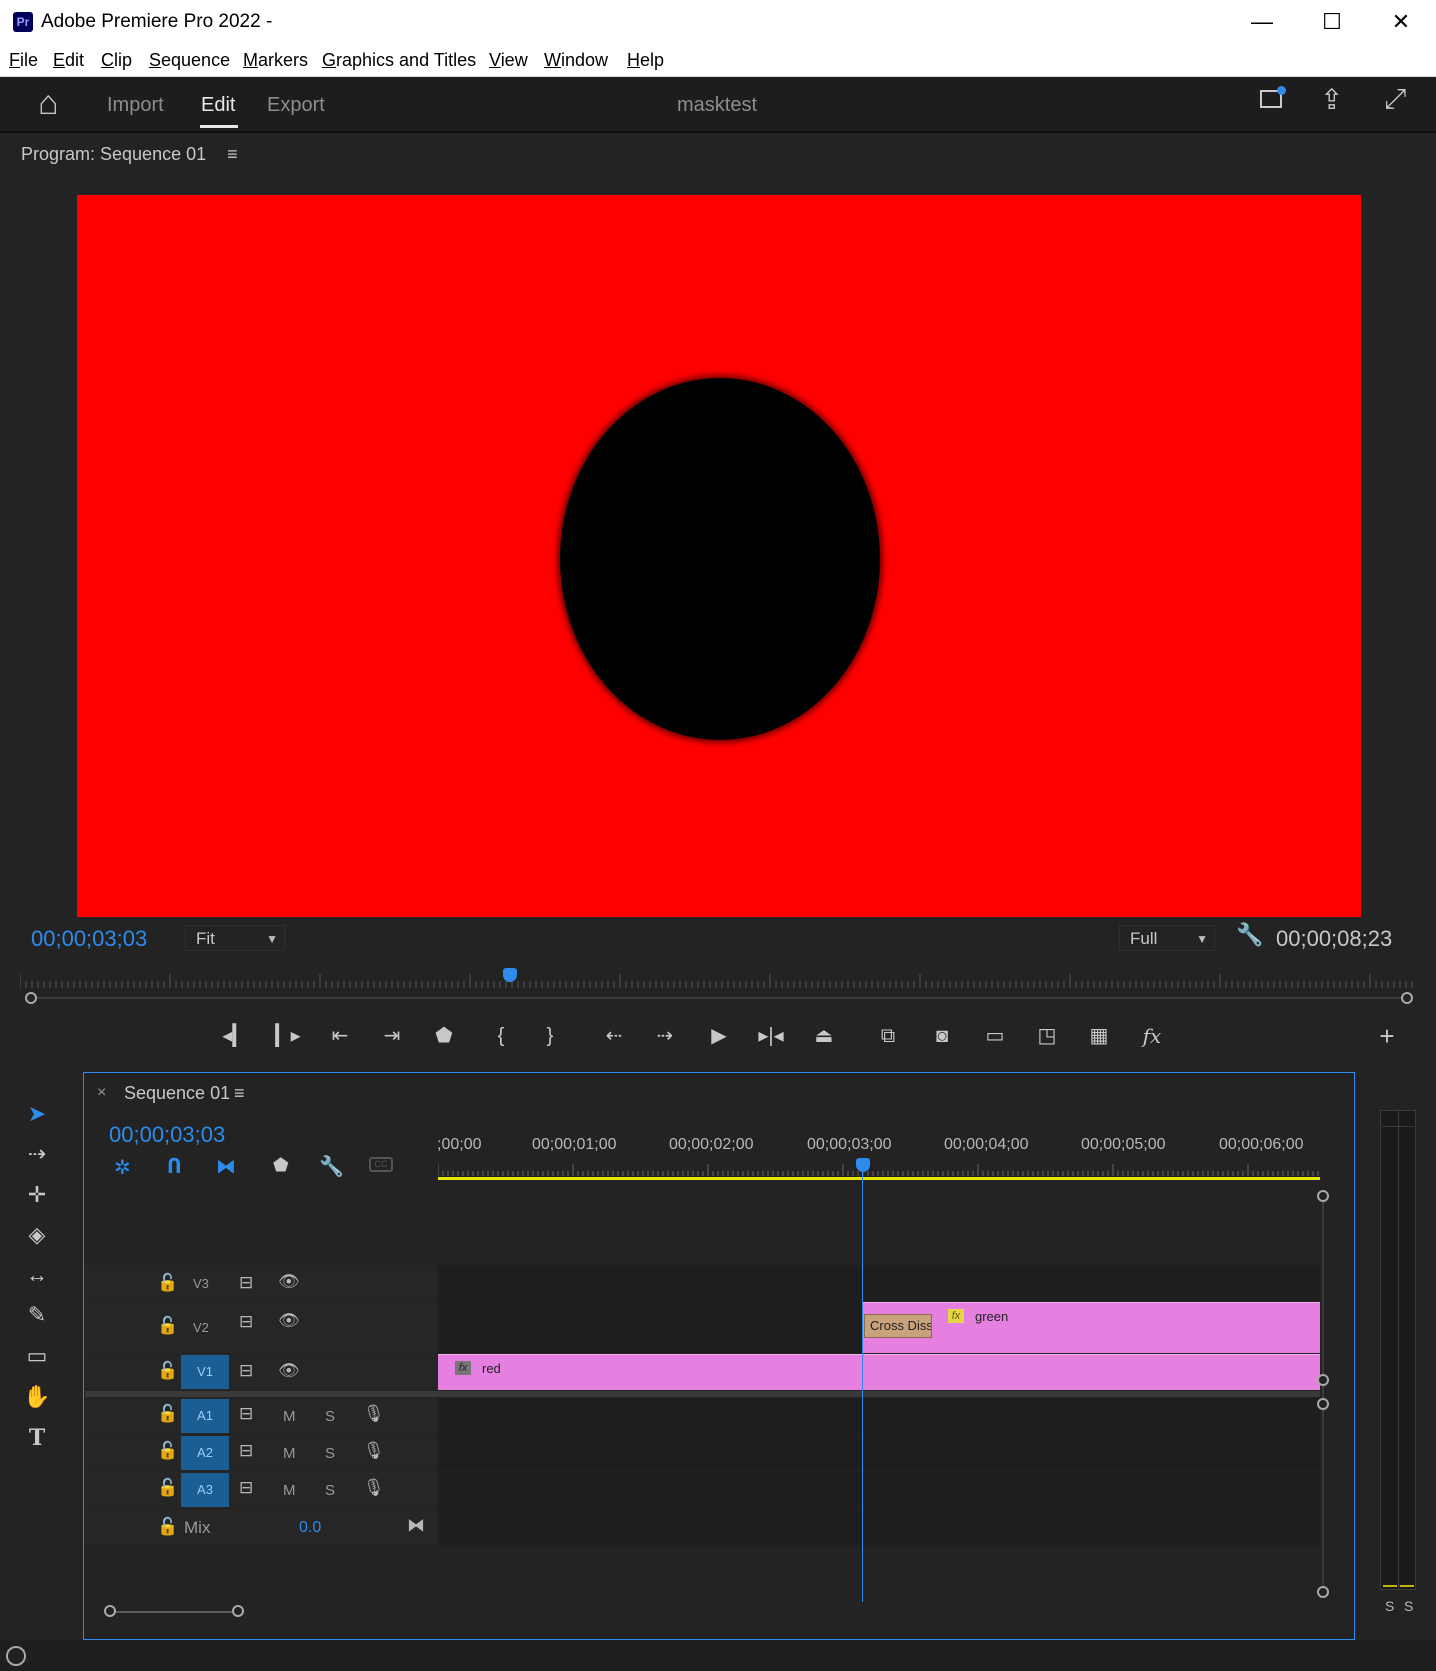  Describe the element at coordinates (1167, 938) in the screenshot. I see `resolution-dropdown: Full ▼` at that location.